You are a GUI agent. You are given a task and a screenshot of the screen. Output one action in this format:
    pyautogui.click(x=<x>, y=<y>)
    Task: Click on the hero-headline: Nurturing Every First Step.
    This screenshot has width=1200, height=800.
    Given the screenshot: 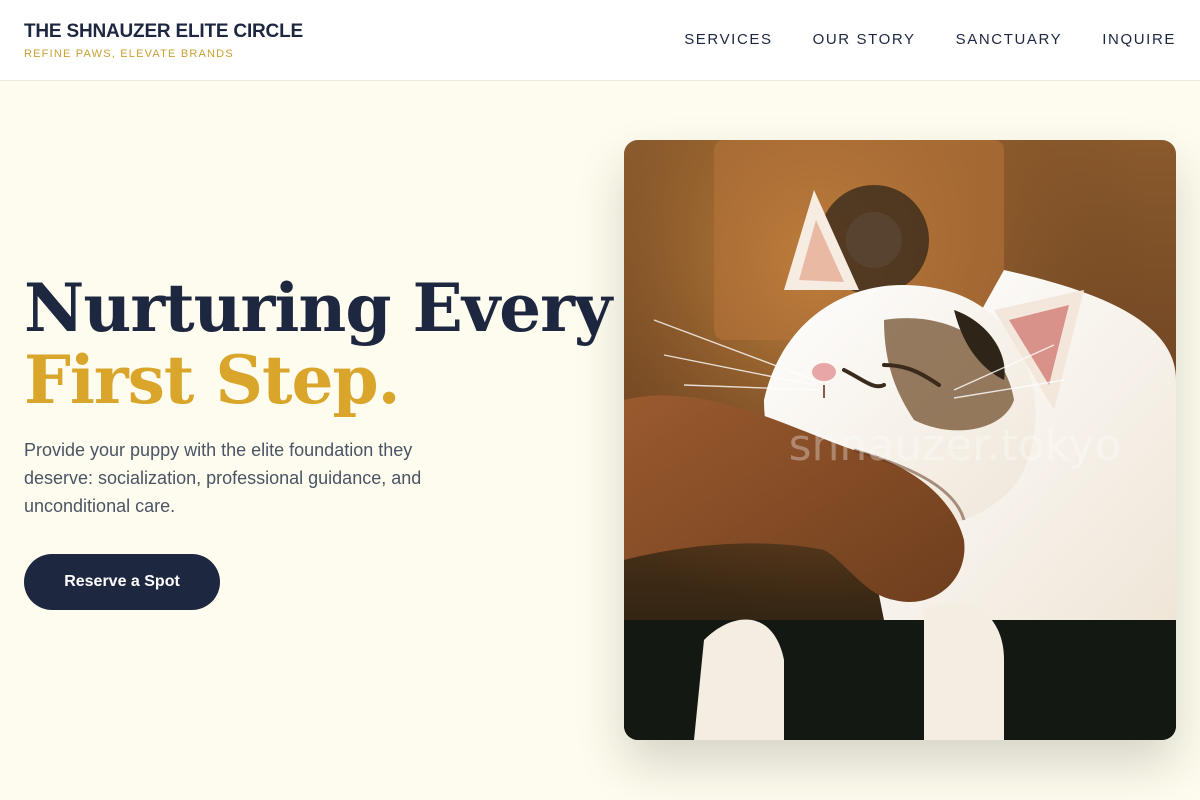 What is the action you would take?
    pyautogui.click(x=318, y=345)
    